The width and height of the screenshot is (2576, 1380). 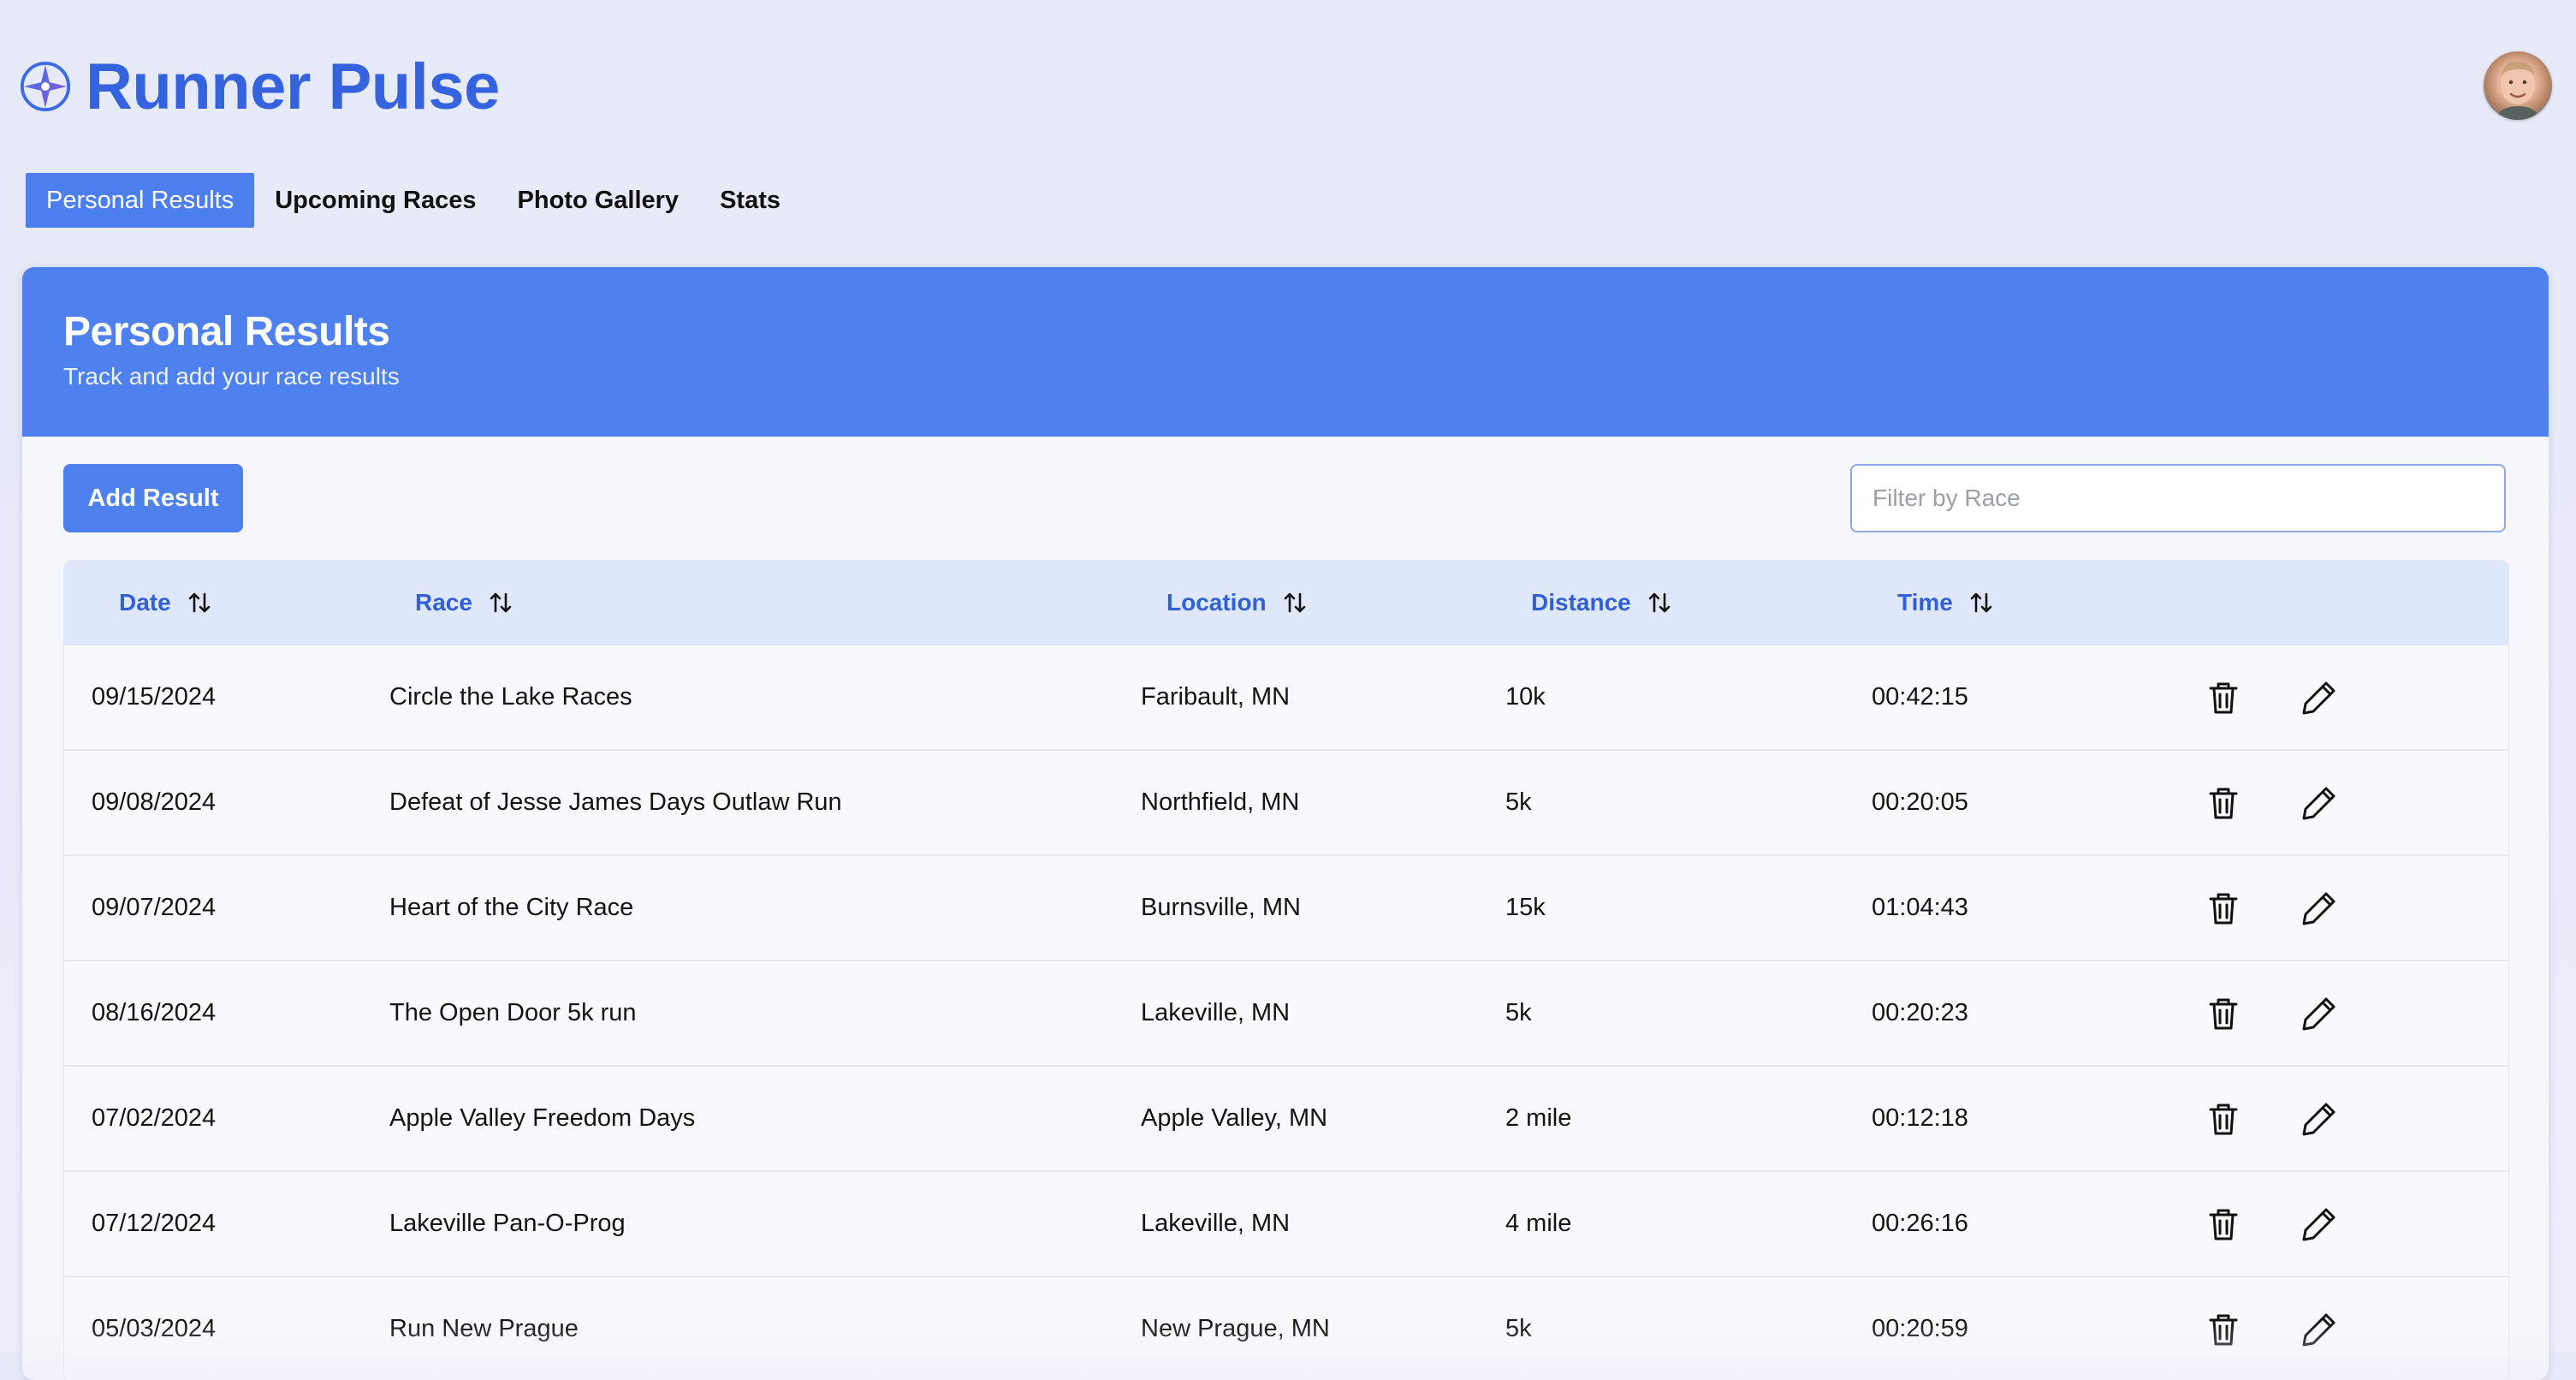 I want to click on column-header-time: Time, so click(x=1945, y=603).